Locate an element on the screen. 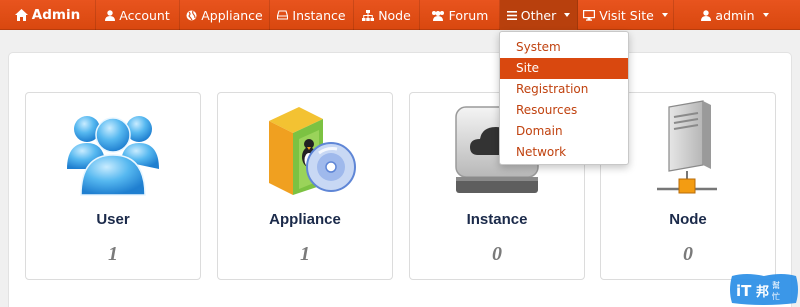 The image size is (800, 307). nav-user-label: admin is located at coordinates (735, 15).